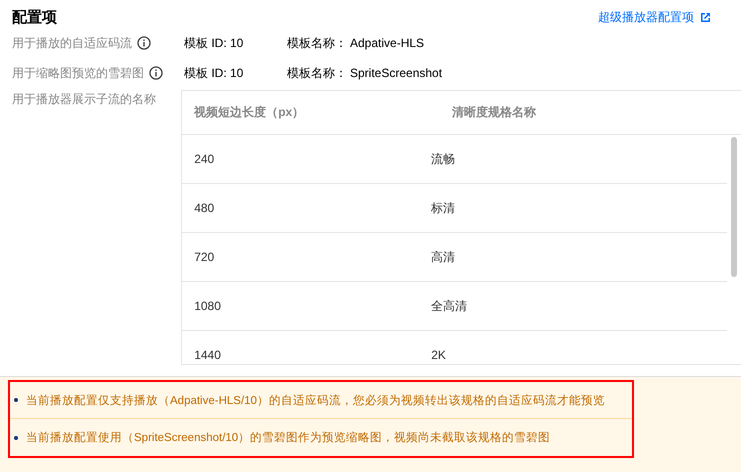 This screenshot has width=741, height=472. I want to click on table-cell: 2K, so click(438, 355).